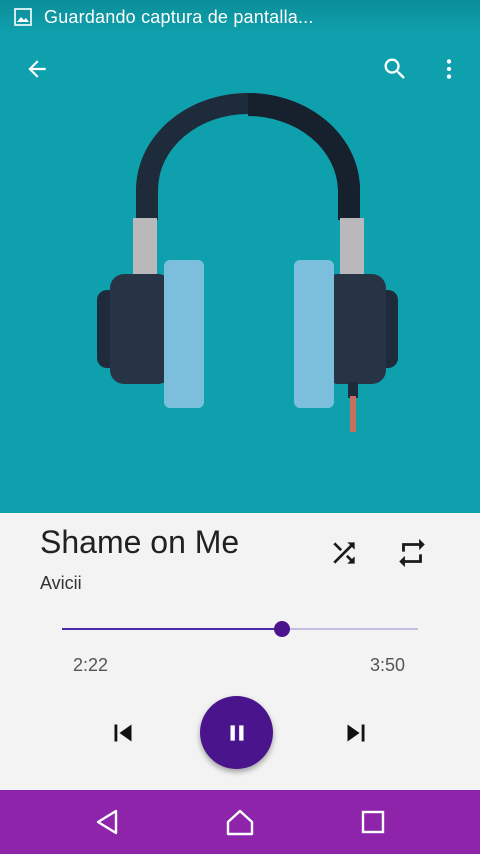 The width and height of the screenshot is (480, 854). I want to click on nav-back-button, so click(107, 822).